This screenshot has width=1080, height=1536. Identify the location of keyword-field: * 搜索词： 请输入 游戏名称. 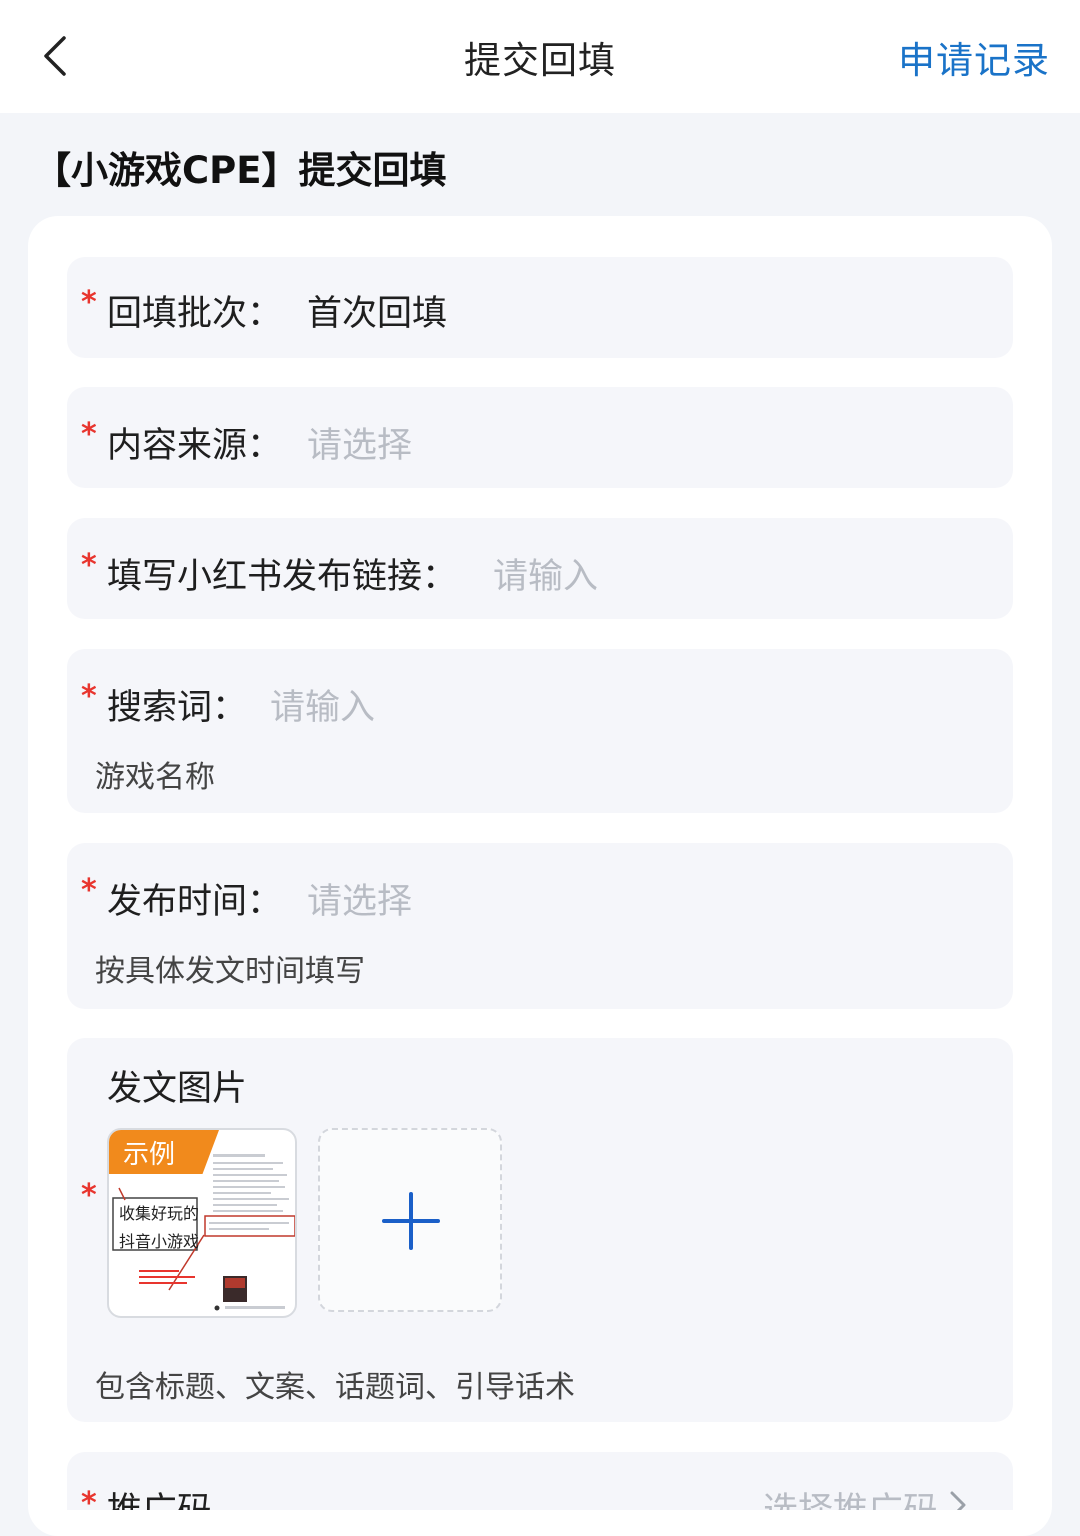
(540, 731).